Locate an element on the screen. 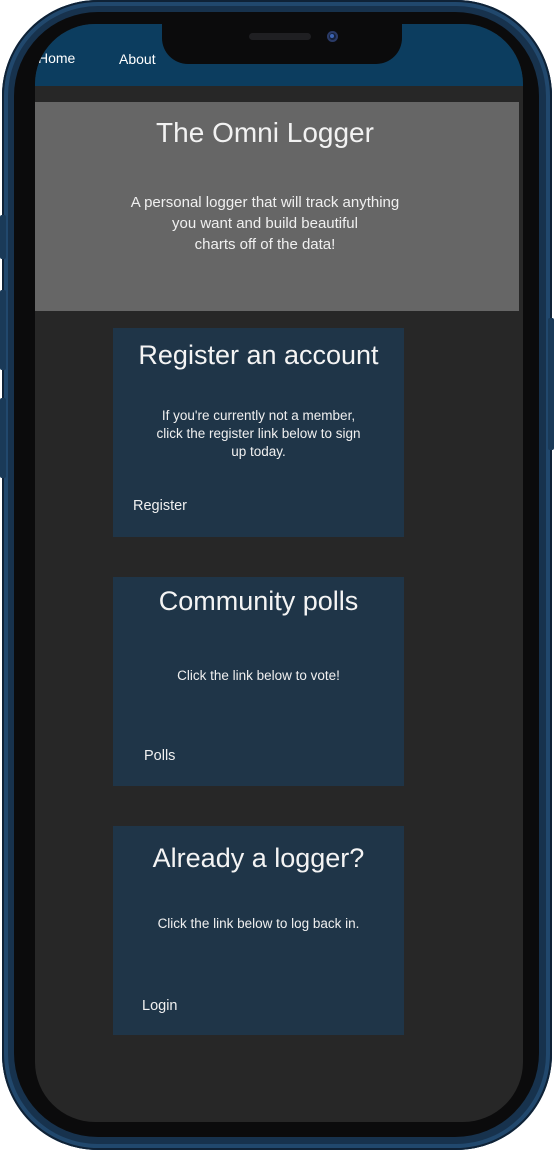 The height and width of the screenshot is (1151, 554). polls-card-text: Click the link below to vote! is located at coordinates (258, 675).